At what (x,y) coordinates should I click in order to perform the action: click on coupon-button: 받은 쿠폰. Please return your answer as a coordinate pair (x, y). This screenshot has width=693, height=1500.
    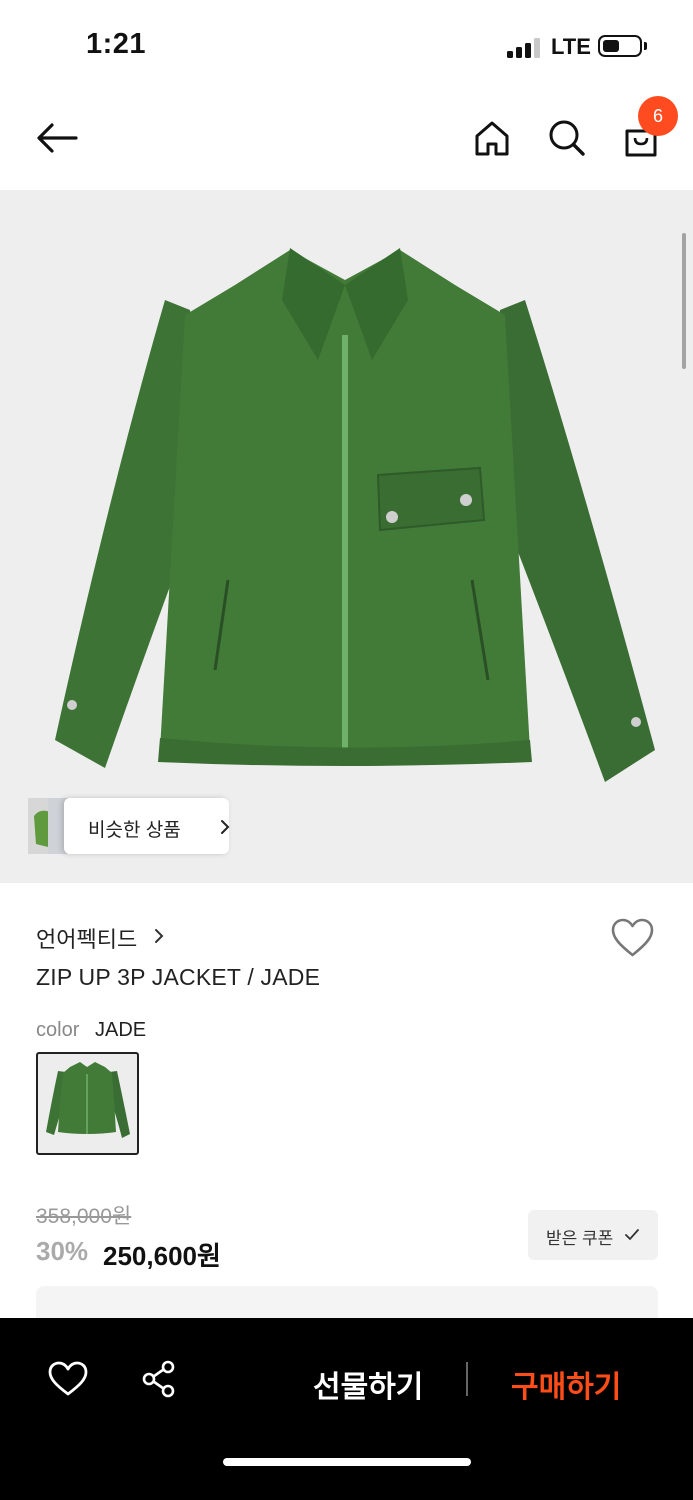
    Looking at the image, I should click on (593, 1235).